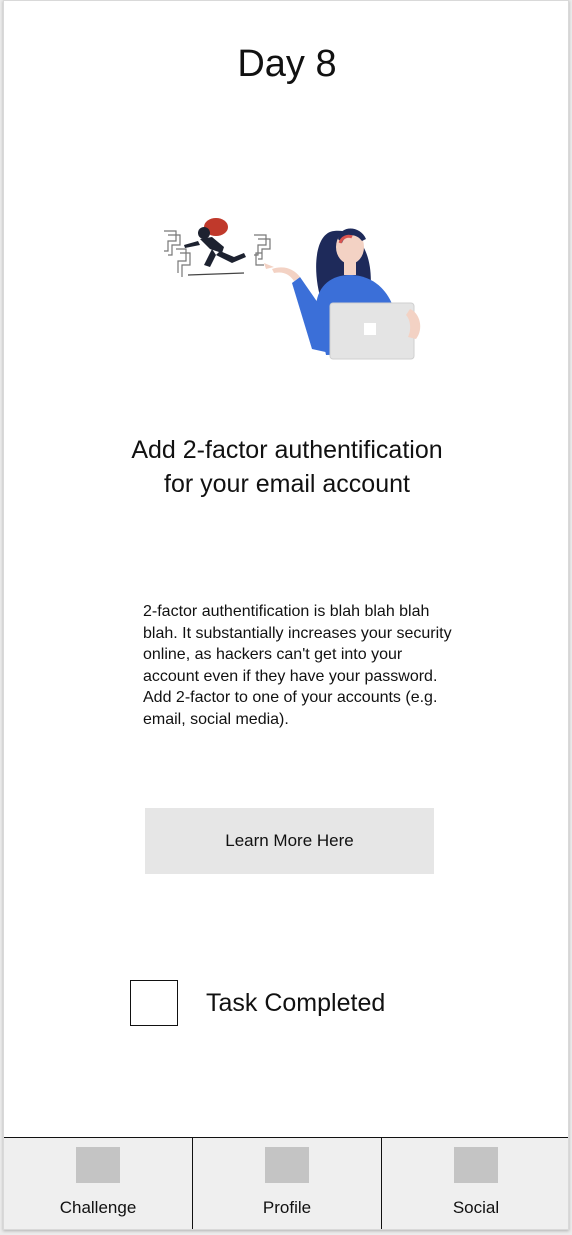 This screenshot has width=572, height=1235. I want to click on task-completed-row: Task Completed, so click(257, 1003).